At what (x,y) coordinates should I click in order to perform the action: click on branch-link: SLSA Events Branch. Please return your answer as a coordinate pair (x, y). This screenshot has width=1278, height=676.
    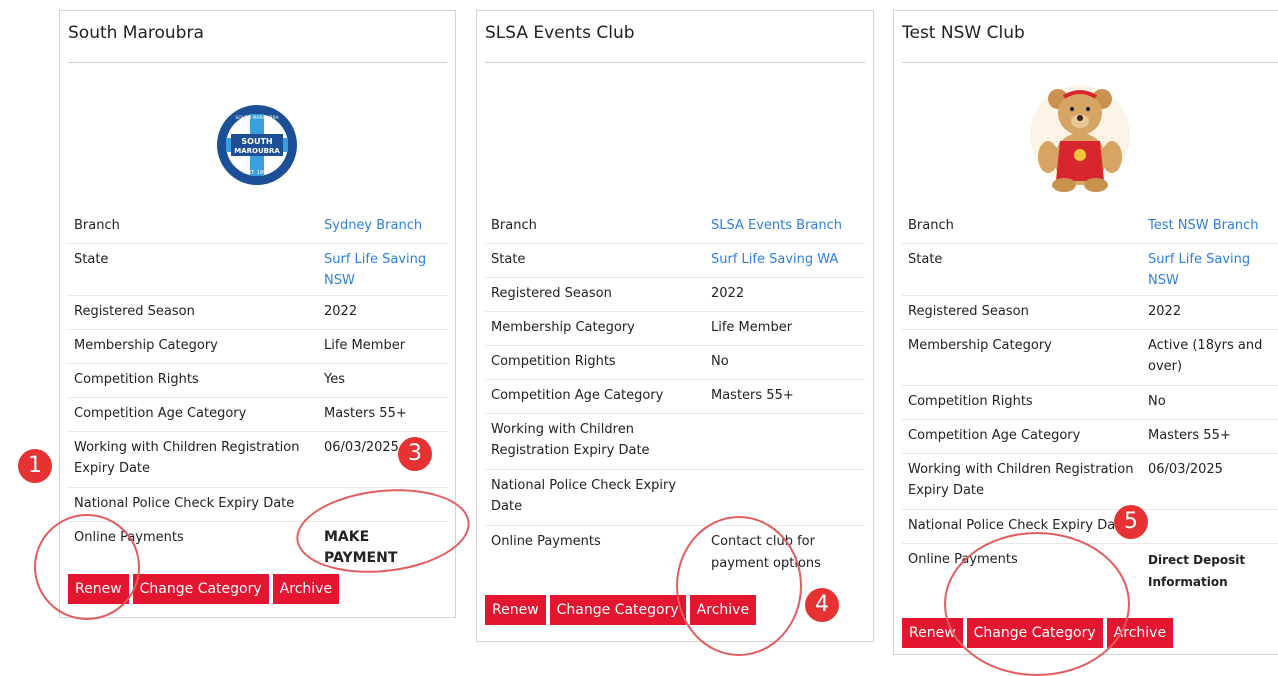
    Looking at the image, I should click on (788, 225).